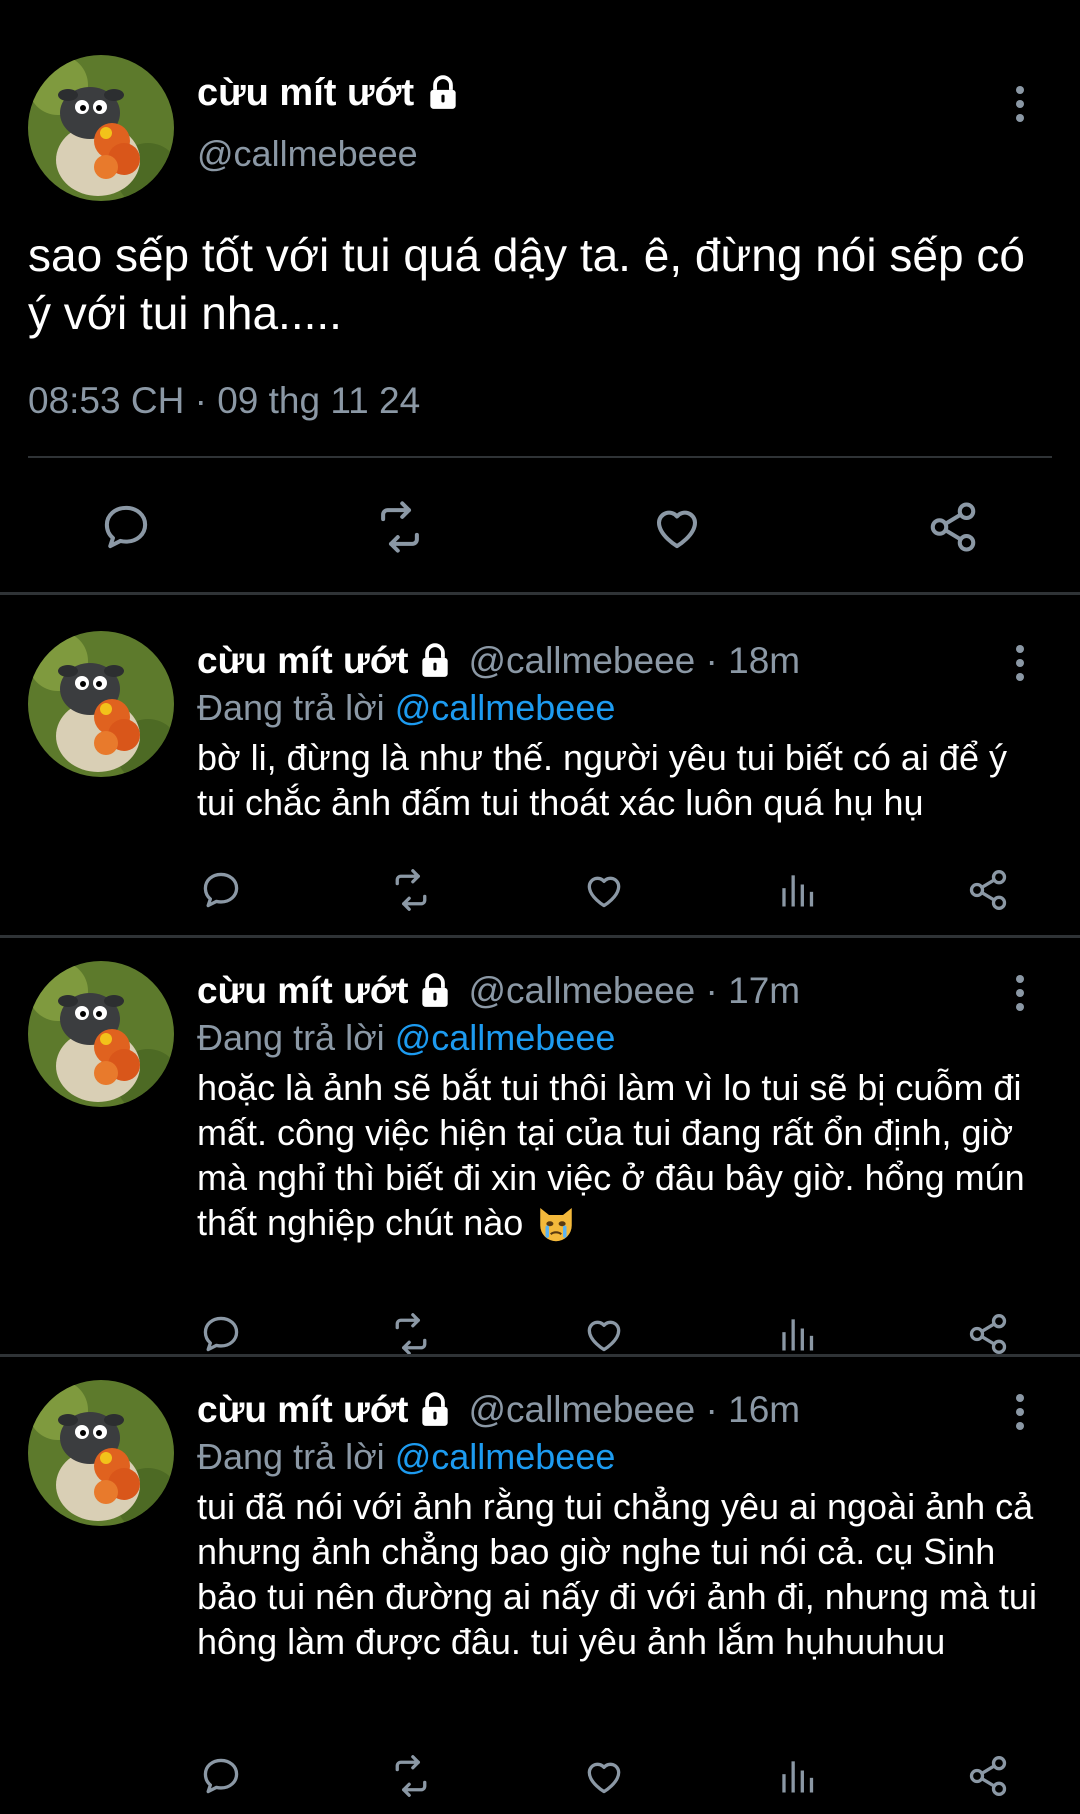  I want to click on handle: @callmebeee, so click(307, 154).